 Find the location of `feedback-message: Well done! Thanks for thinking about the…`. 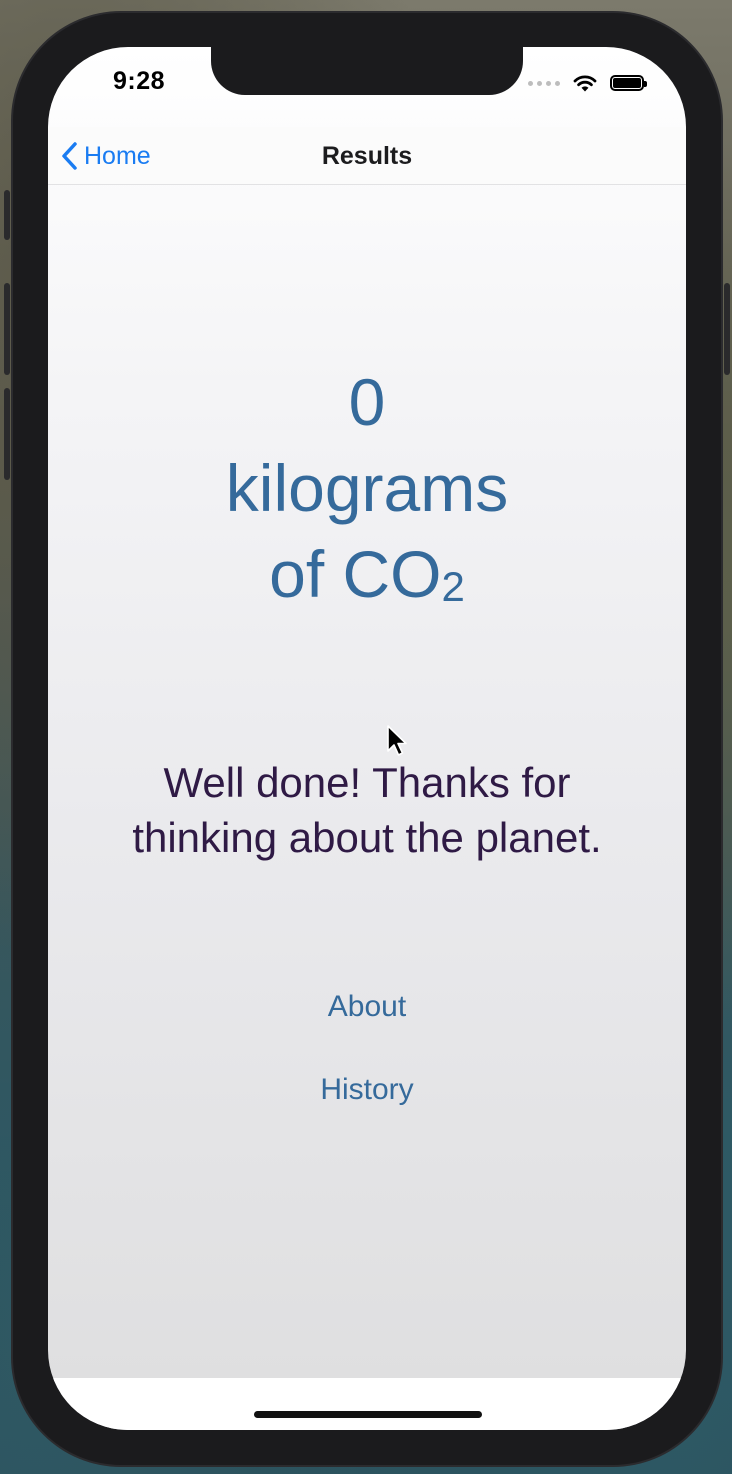

feedback-message: Well done! Thanks for thinking about the… is located at coordinates (367, 810).